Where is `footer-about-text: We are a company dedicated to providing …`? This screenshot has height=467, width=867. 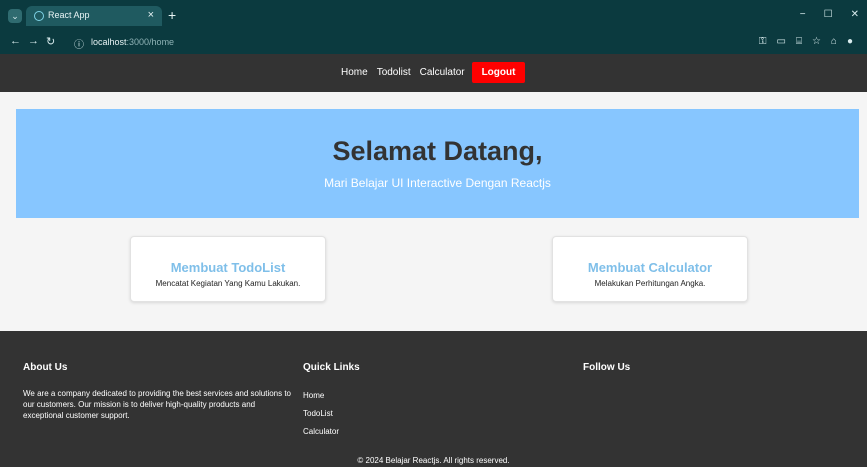
footer-about-text: We are a company dedicated to providing … is located at coordinates (157, 404).